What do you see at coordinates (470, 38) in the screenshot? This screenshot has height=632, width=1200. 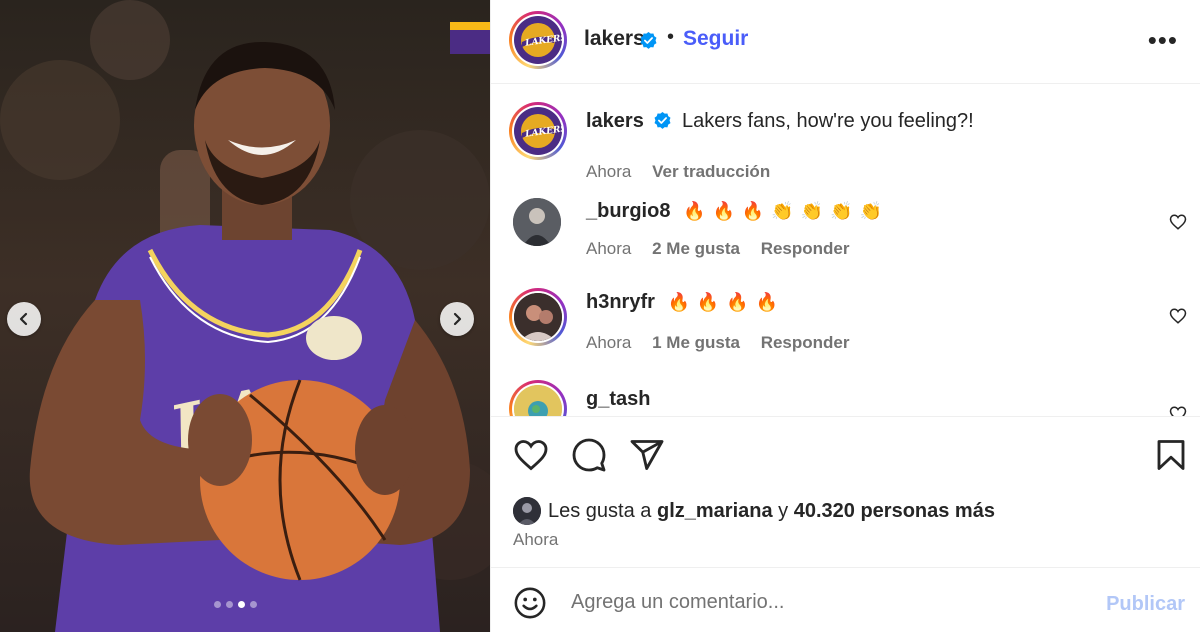 I see `lakers-flag-stripe` at bounding box center [470, 38].